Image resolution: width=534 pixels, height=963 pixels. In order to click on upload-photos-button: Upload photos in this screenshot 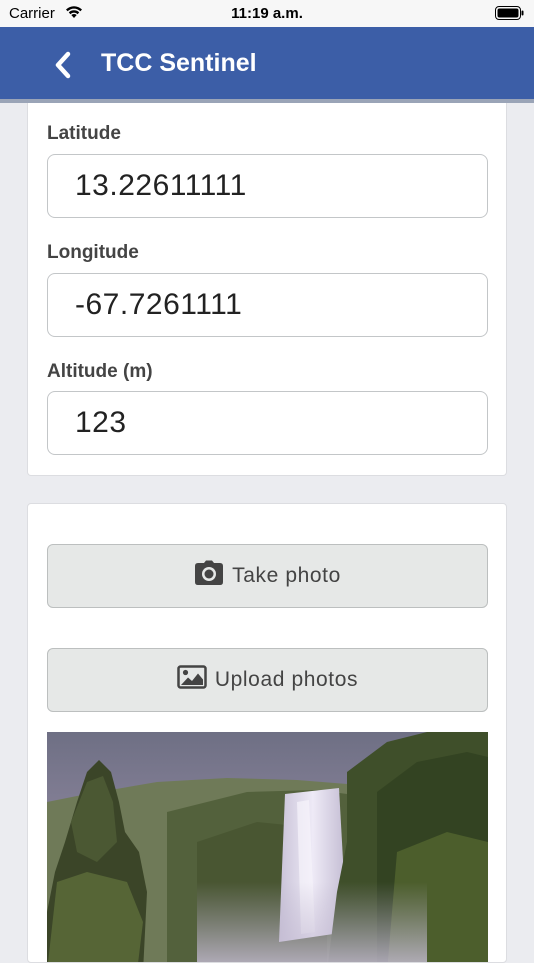, I will do `click(267, 680)`.